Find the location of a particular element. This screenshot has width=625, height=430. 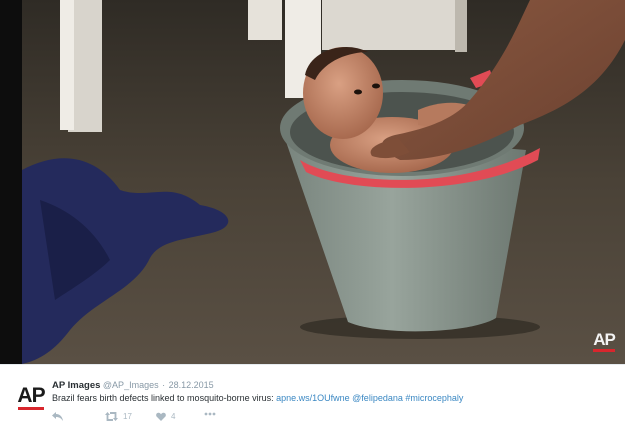

ap-watermark: AP is located at coordinates (604, 341).